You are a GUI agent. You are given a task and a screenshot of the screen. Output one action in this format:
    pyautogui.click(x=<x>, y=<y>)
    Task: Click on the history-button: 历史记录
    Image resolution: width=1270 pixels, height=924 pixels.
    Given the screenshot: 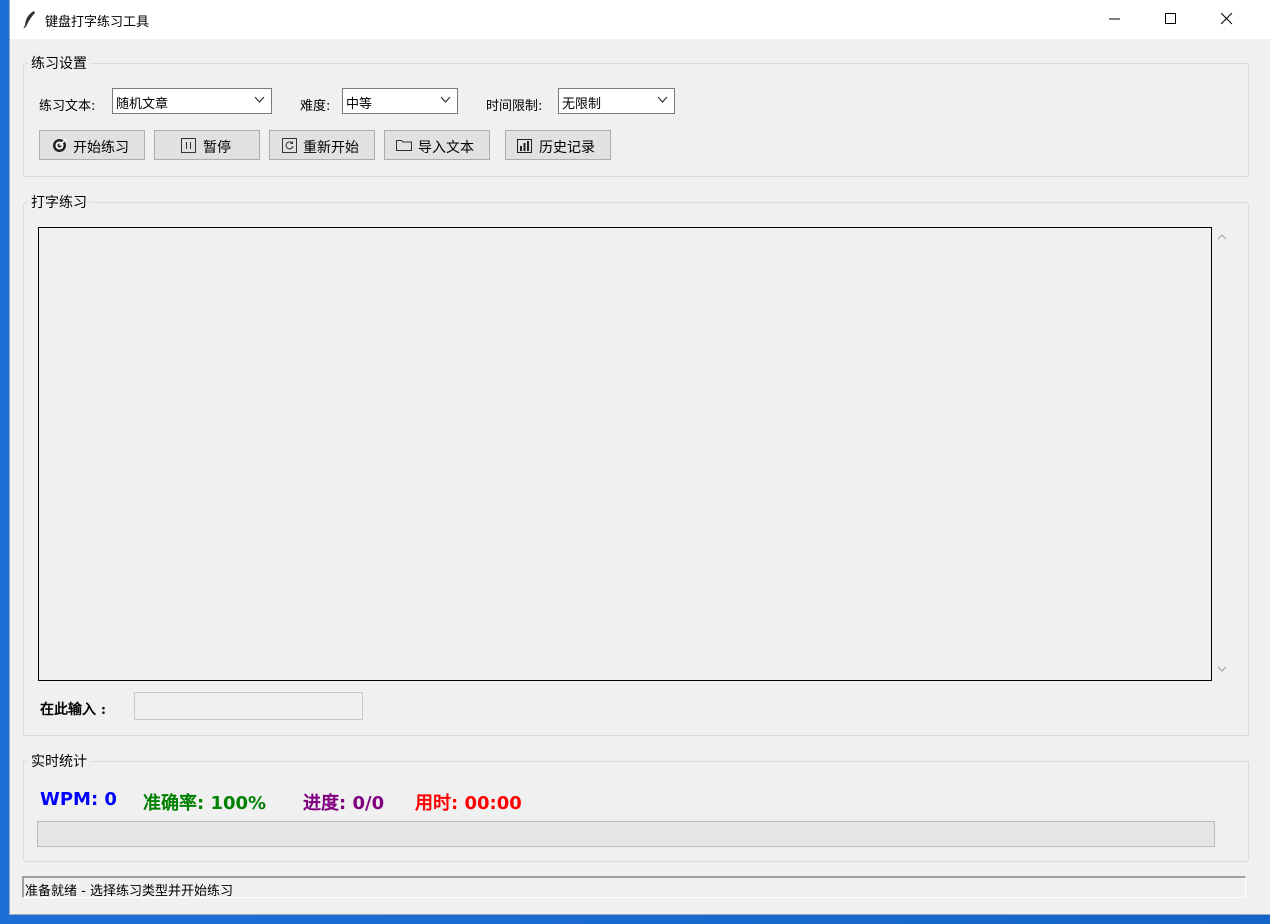 What is the action you would take?
    pyautogui.click(x=558, y=145)
    